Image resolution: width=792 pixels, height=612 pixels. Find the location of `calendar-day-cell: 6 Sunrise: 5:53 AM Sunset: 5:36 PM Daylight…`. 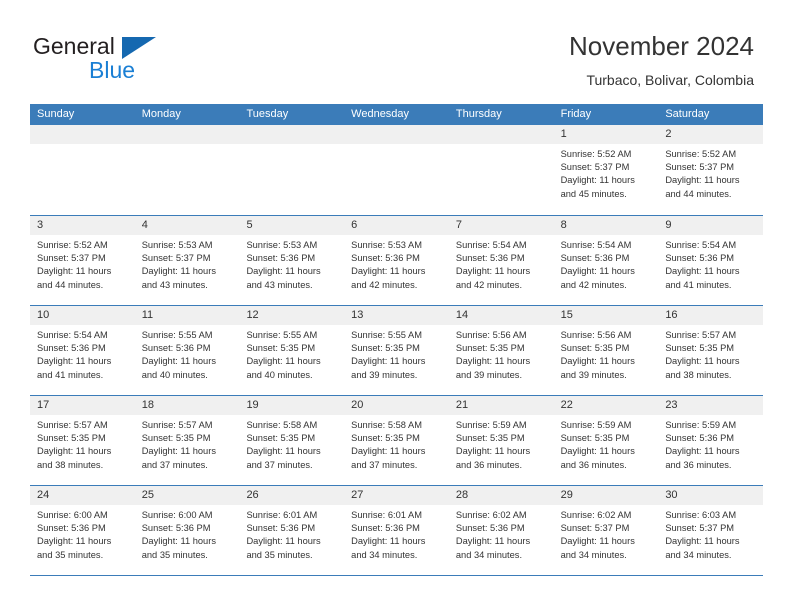

calendar-day-cell: 6 Sunrise: 5:53 AM Sunset: 5:36 PM Daylight… is located at coordinates (396, 260).